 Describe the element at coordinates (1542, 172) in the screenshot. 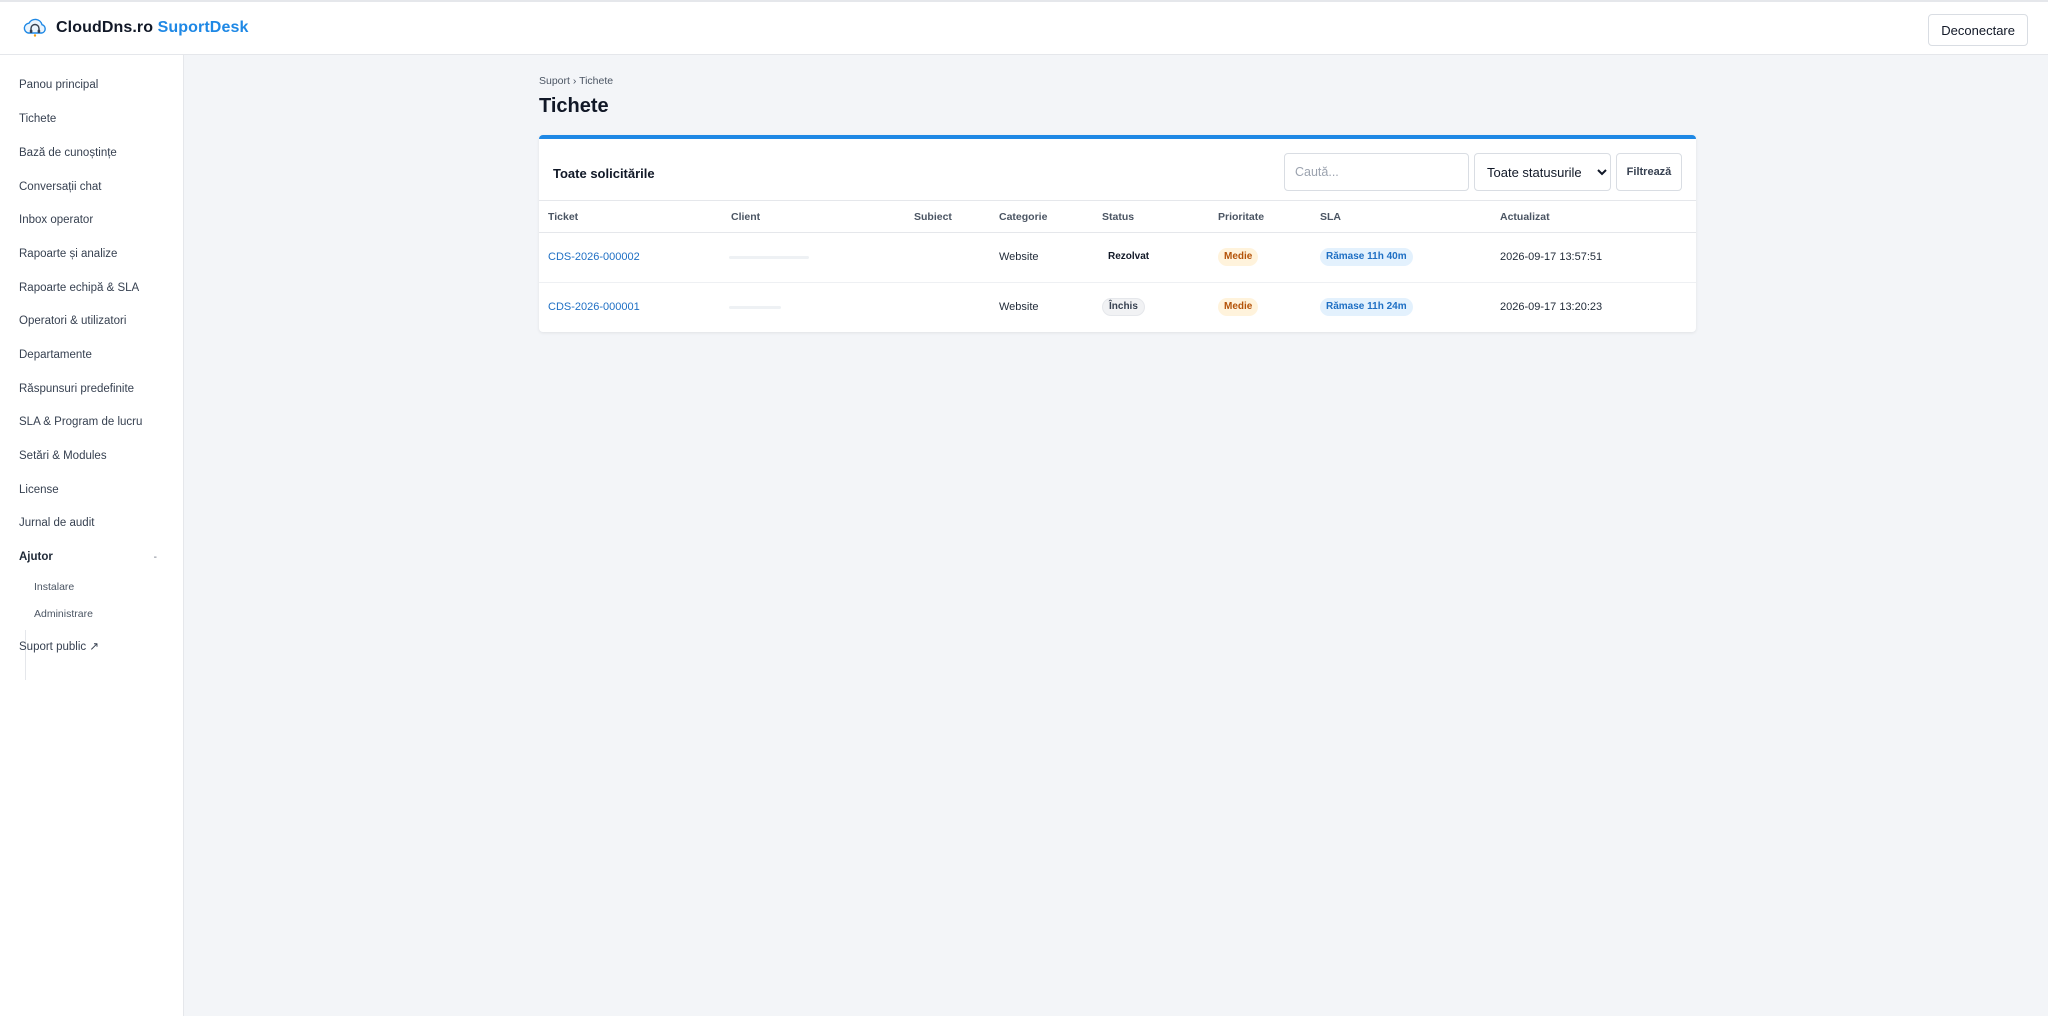

I see `status-filter-select: Toate statusurile` at that location.